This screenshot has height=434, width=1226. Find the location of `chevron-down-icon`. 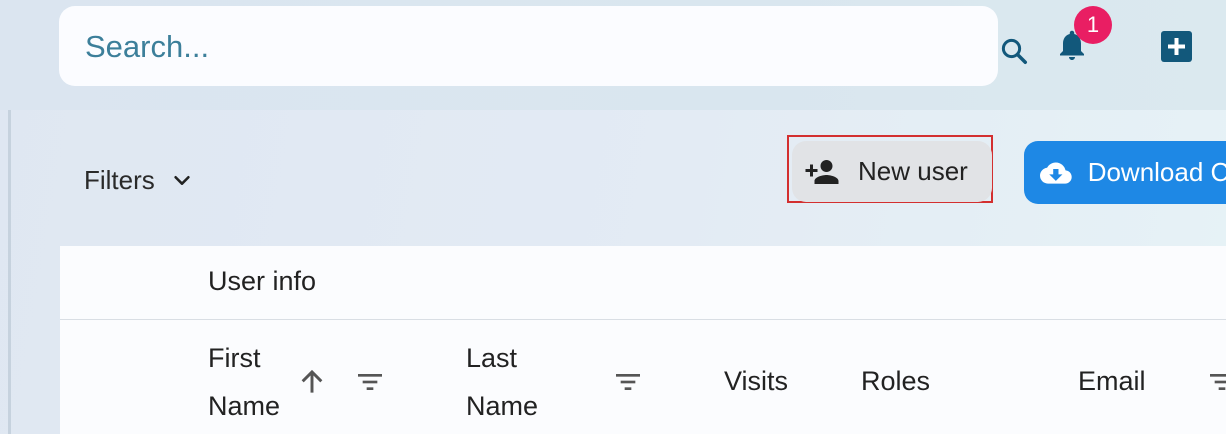

chevron-down-icon is located at coordinates (182, 180).